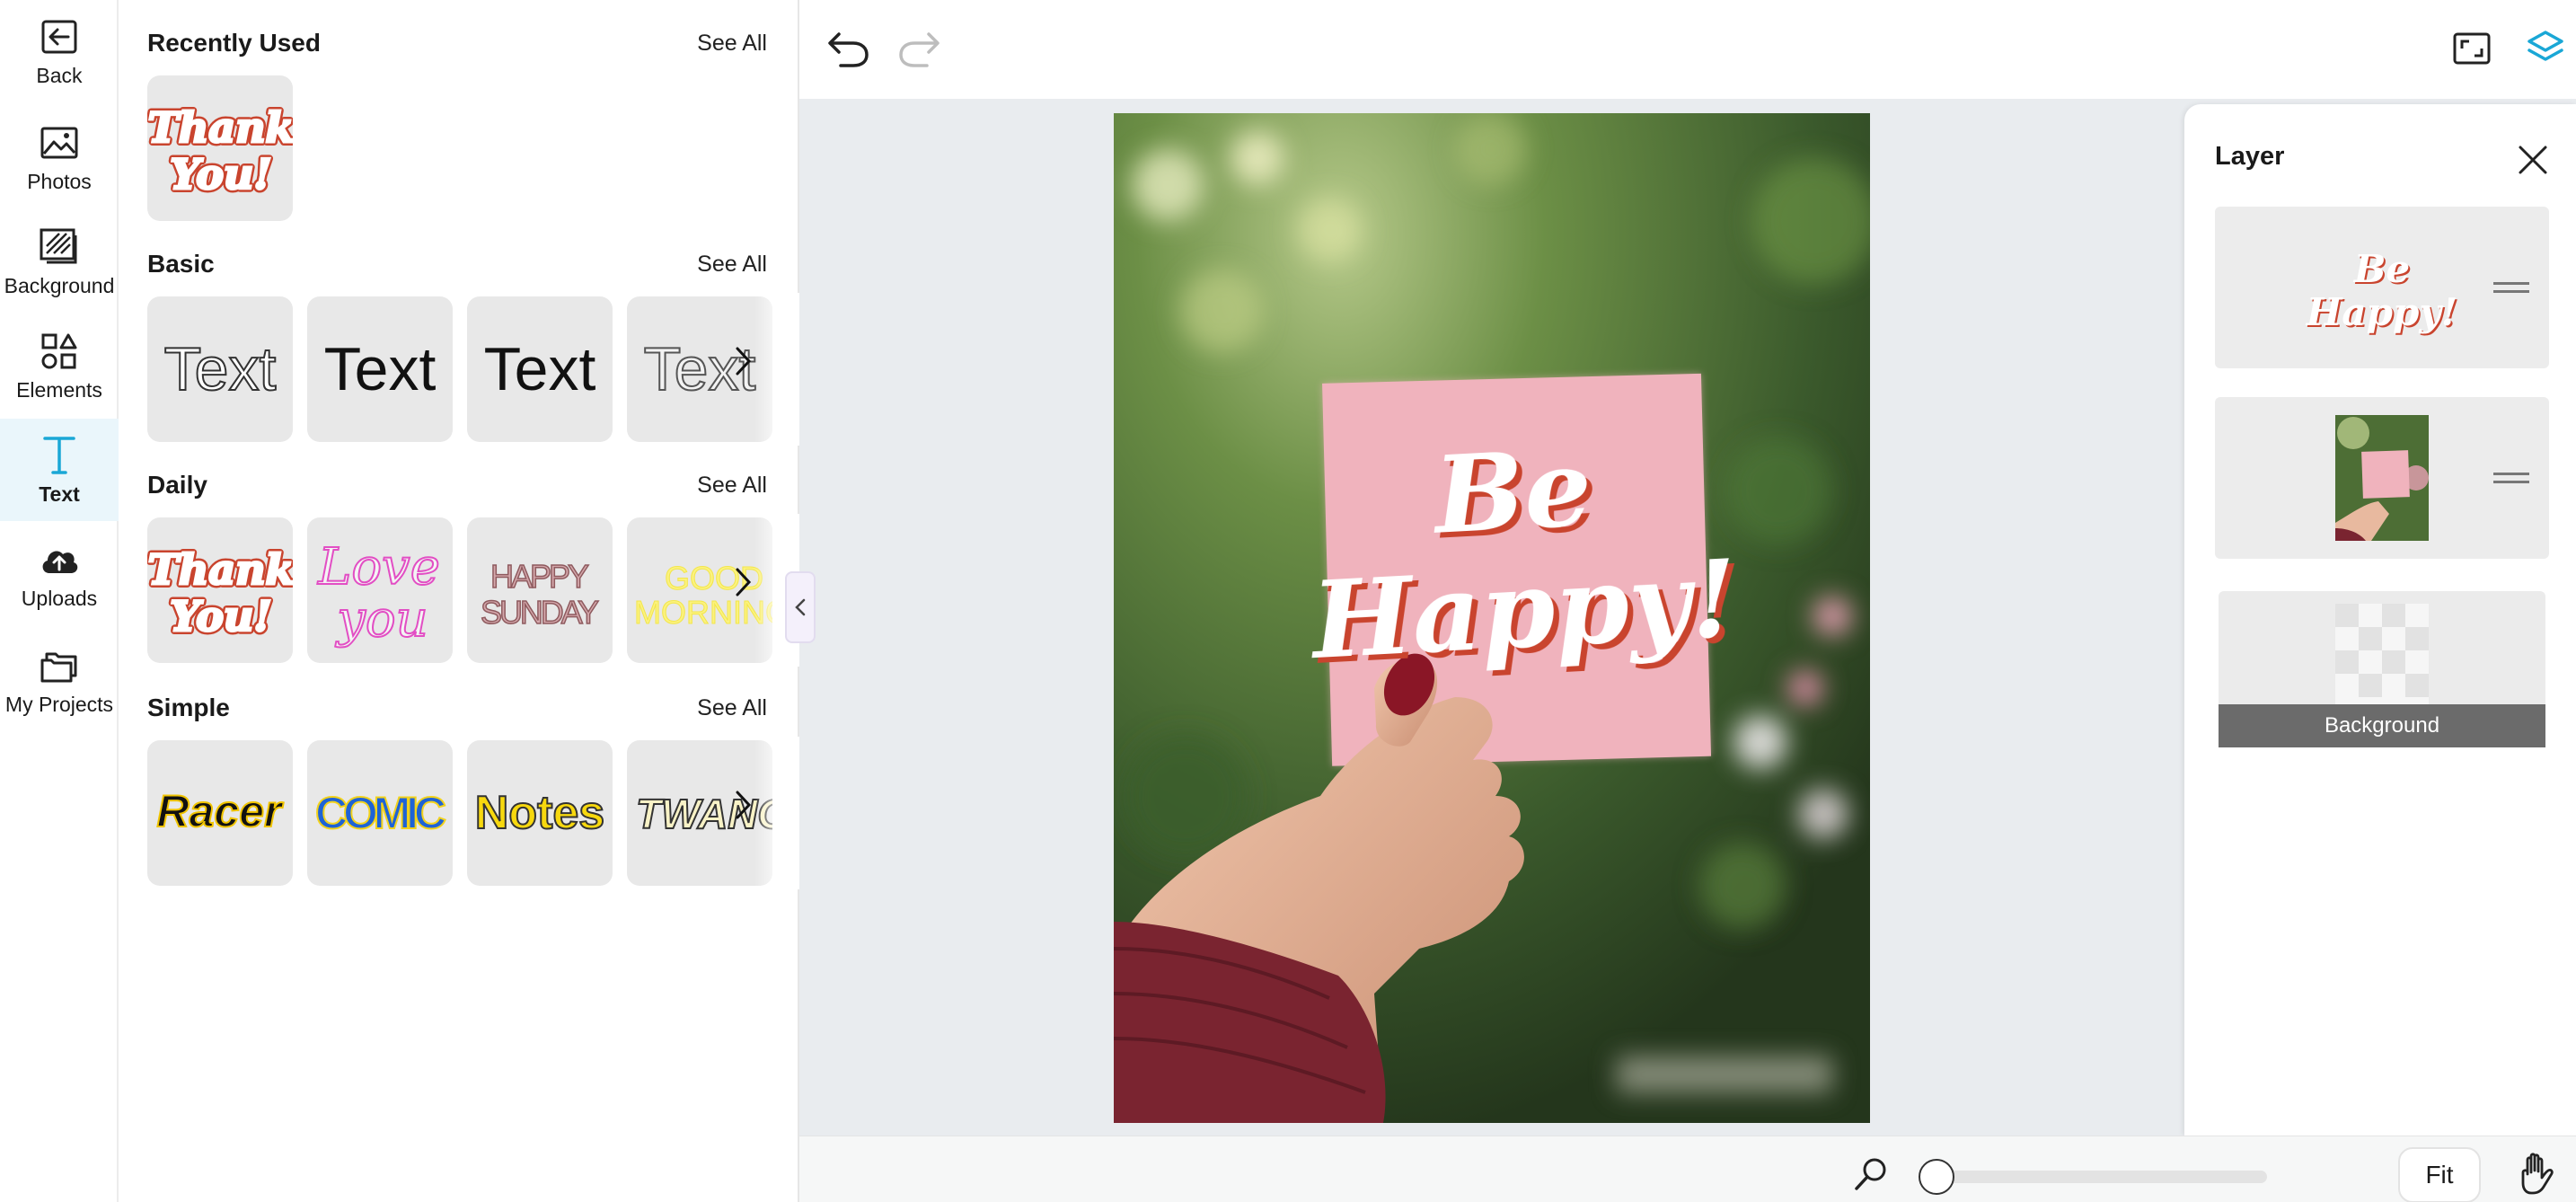  I want to click on search-icon, so click(1870, 1174).